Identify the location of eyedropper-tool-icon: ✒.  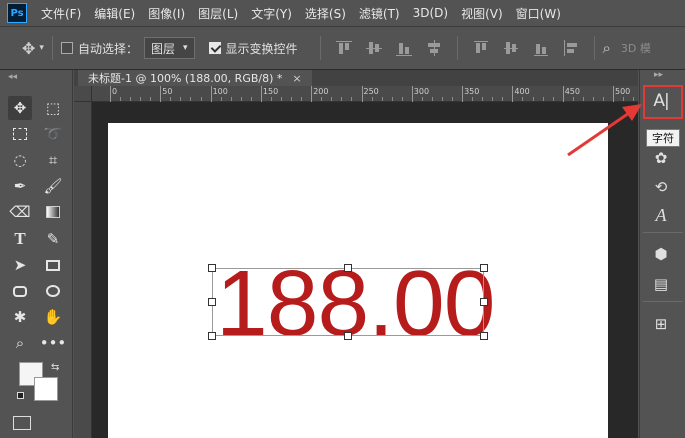
(20, 186).